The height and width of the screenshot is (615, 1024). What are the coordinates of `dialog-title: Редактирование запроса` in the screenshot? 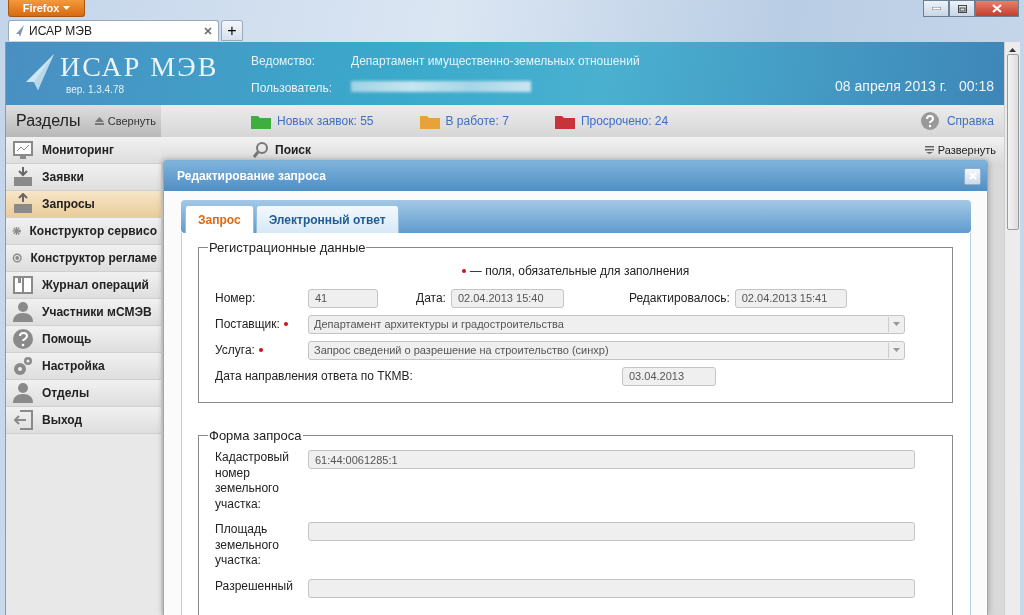 It's located at (251, 176).